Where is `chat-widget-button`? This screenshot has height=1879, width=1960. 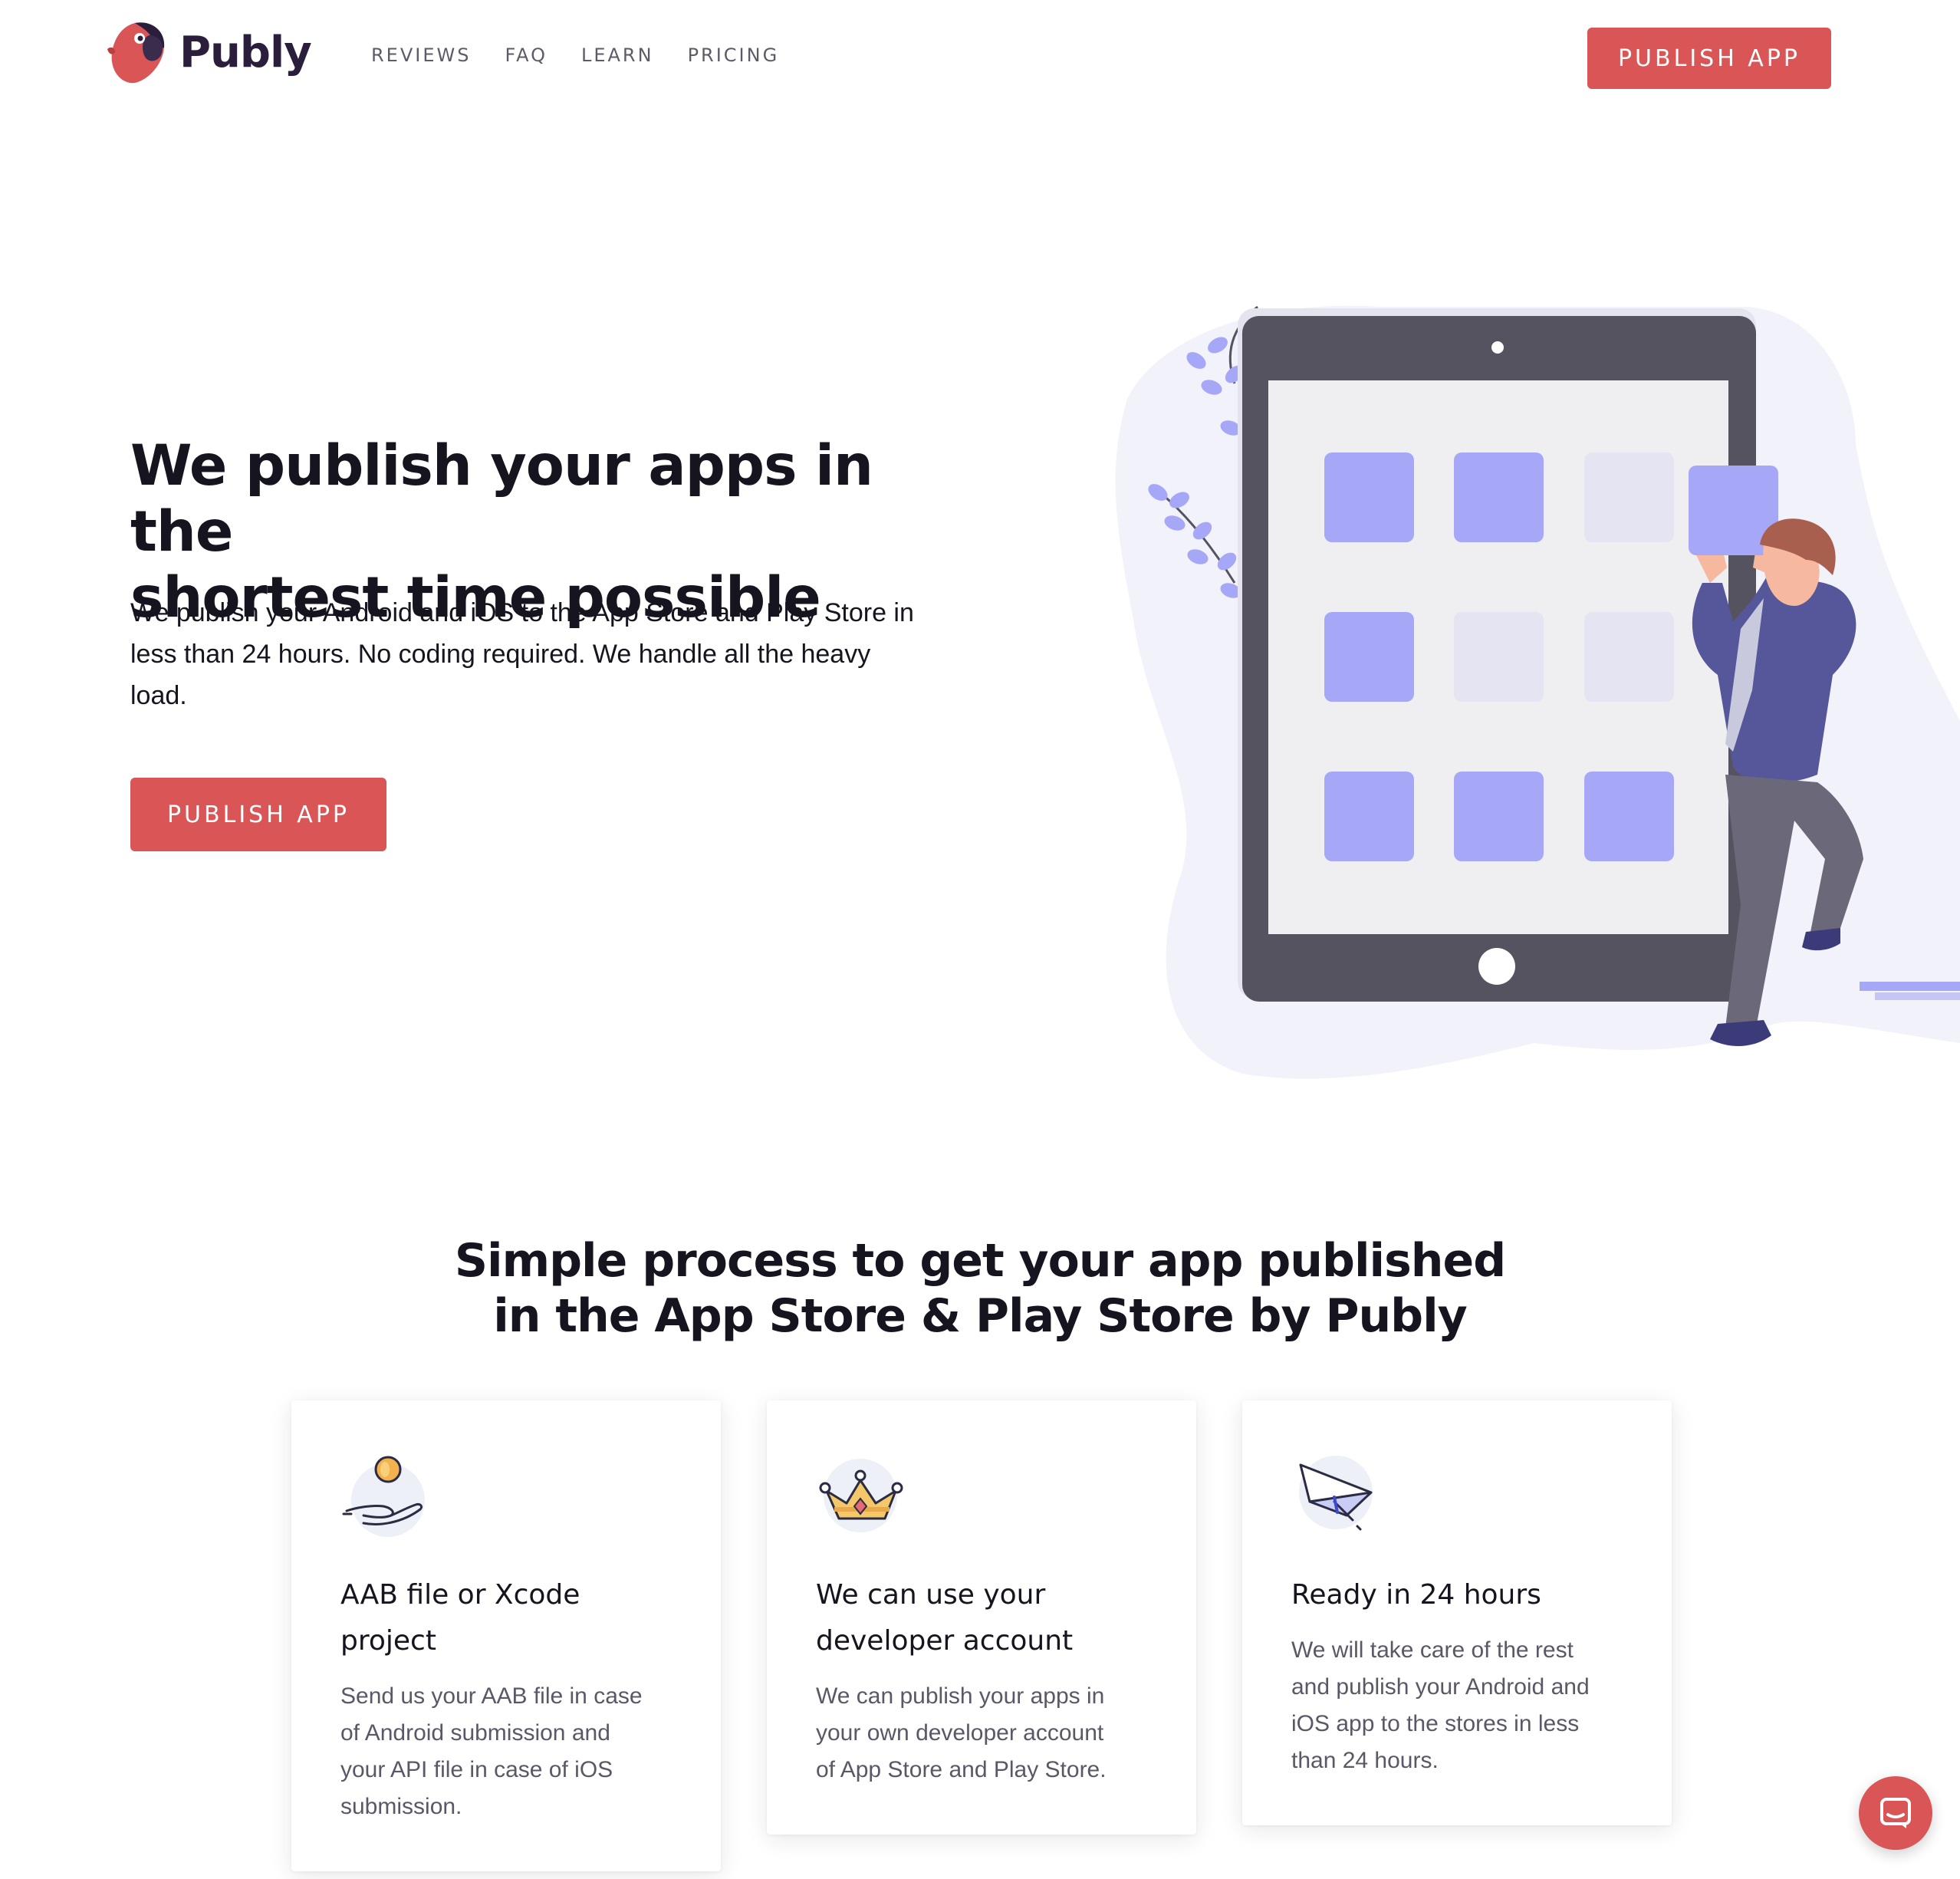 chat-widget-button is located at coordinates (1895, 1813).